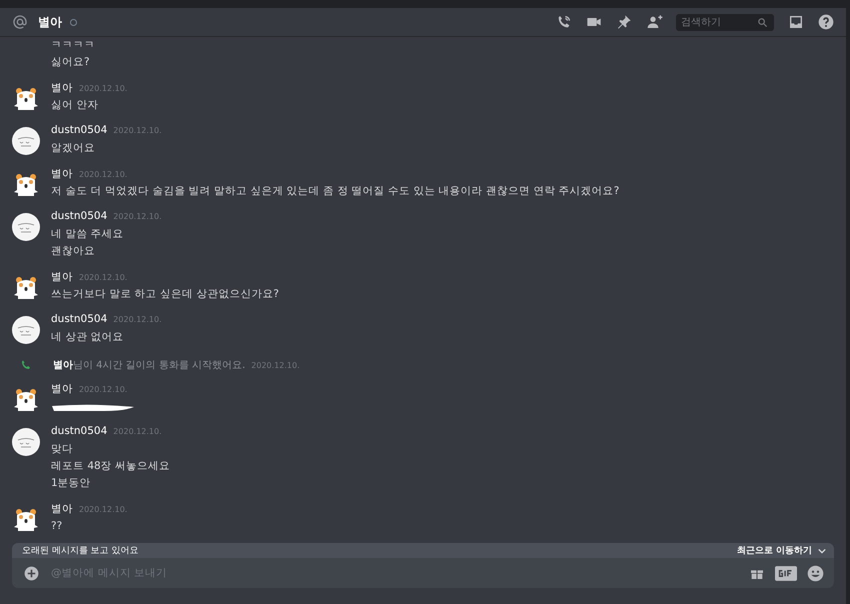  What do you see at coordinates (62, 449) in the screenshot?
I see `message-text: 맞다` at bounding box center [62, 449].